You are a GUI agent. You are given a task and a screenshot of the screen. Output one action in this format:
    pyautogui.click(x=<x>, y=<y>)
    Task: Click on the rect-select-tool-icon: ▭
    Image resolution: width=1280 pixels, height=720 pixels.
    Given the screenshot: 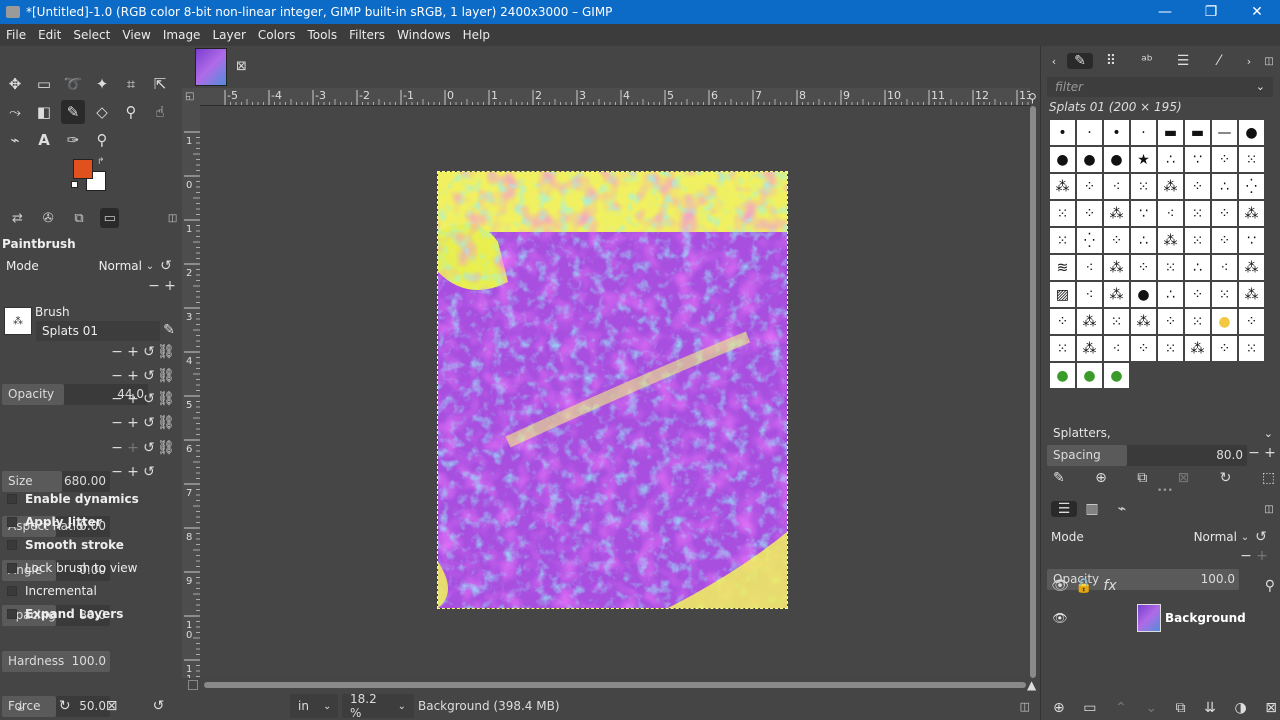 What is the action you would take?
    pyautogui.click(x=44, y=84)
    